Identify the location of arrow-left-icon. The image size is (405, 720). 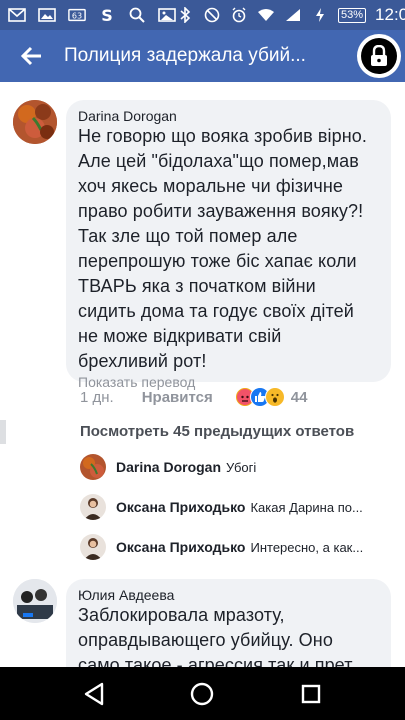
(31, 56).